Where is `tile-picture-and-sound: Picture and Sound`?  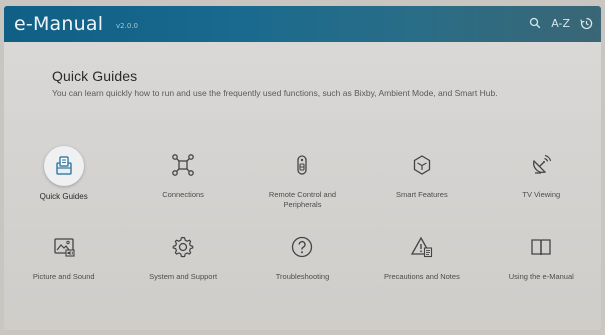 tile-picture-and-sound: Picture and Sound is located at coordinates (63, 255).